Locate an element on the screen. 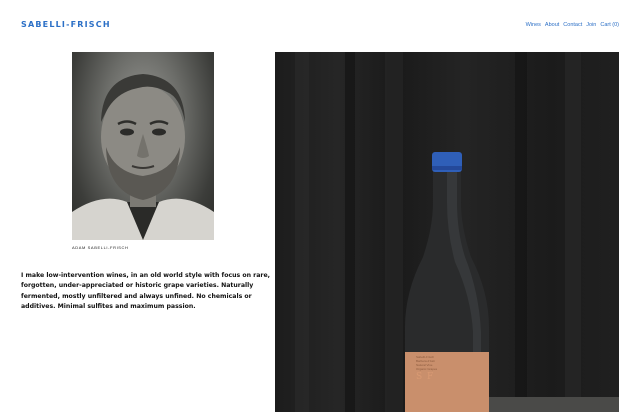 The image size is (640, 412). main-nav: Wines About Contact Join Cart (0) is located at coordinates (572, 25).